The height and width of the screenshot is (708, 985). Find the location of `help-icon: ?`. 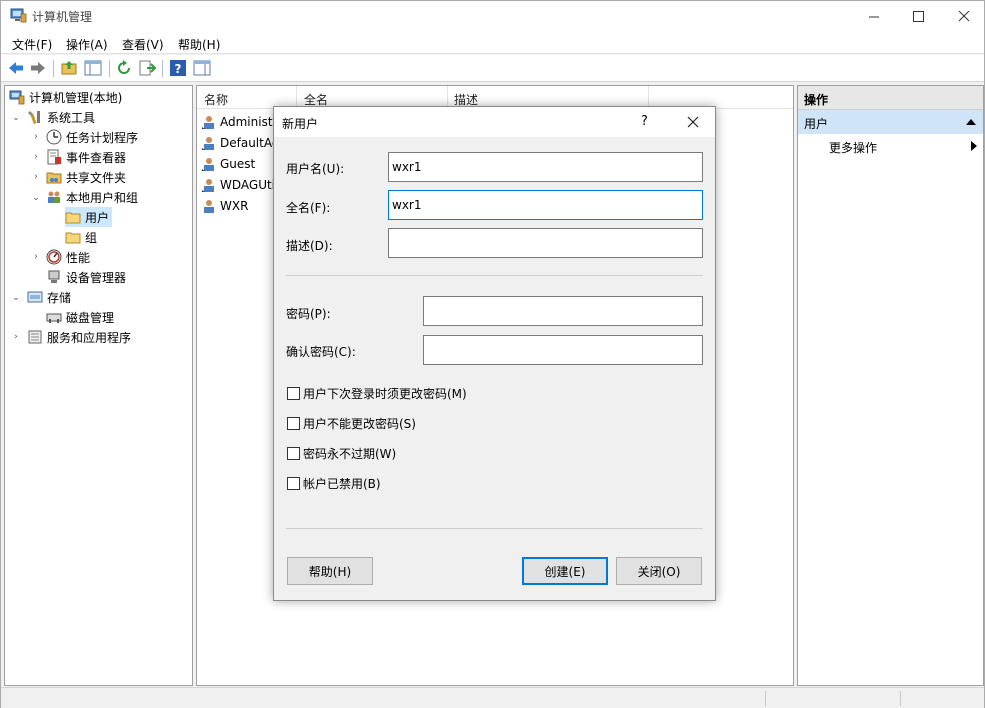

help-icon: ? is located at coordinates (178, 68).